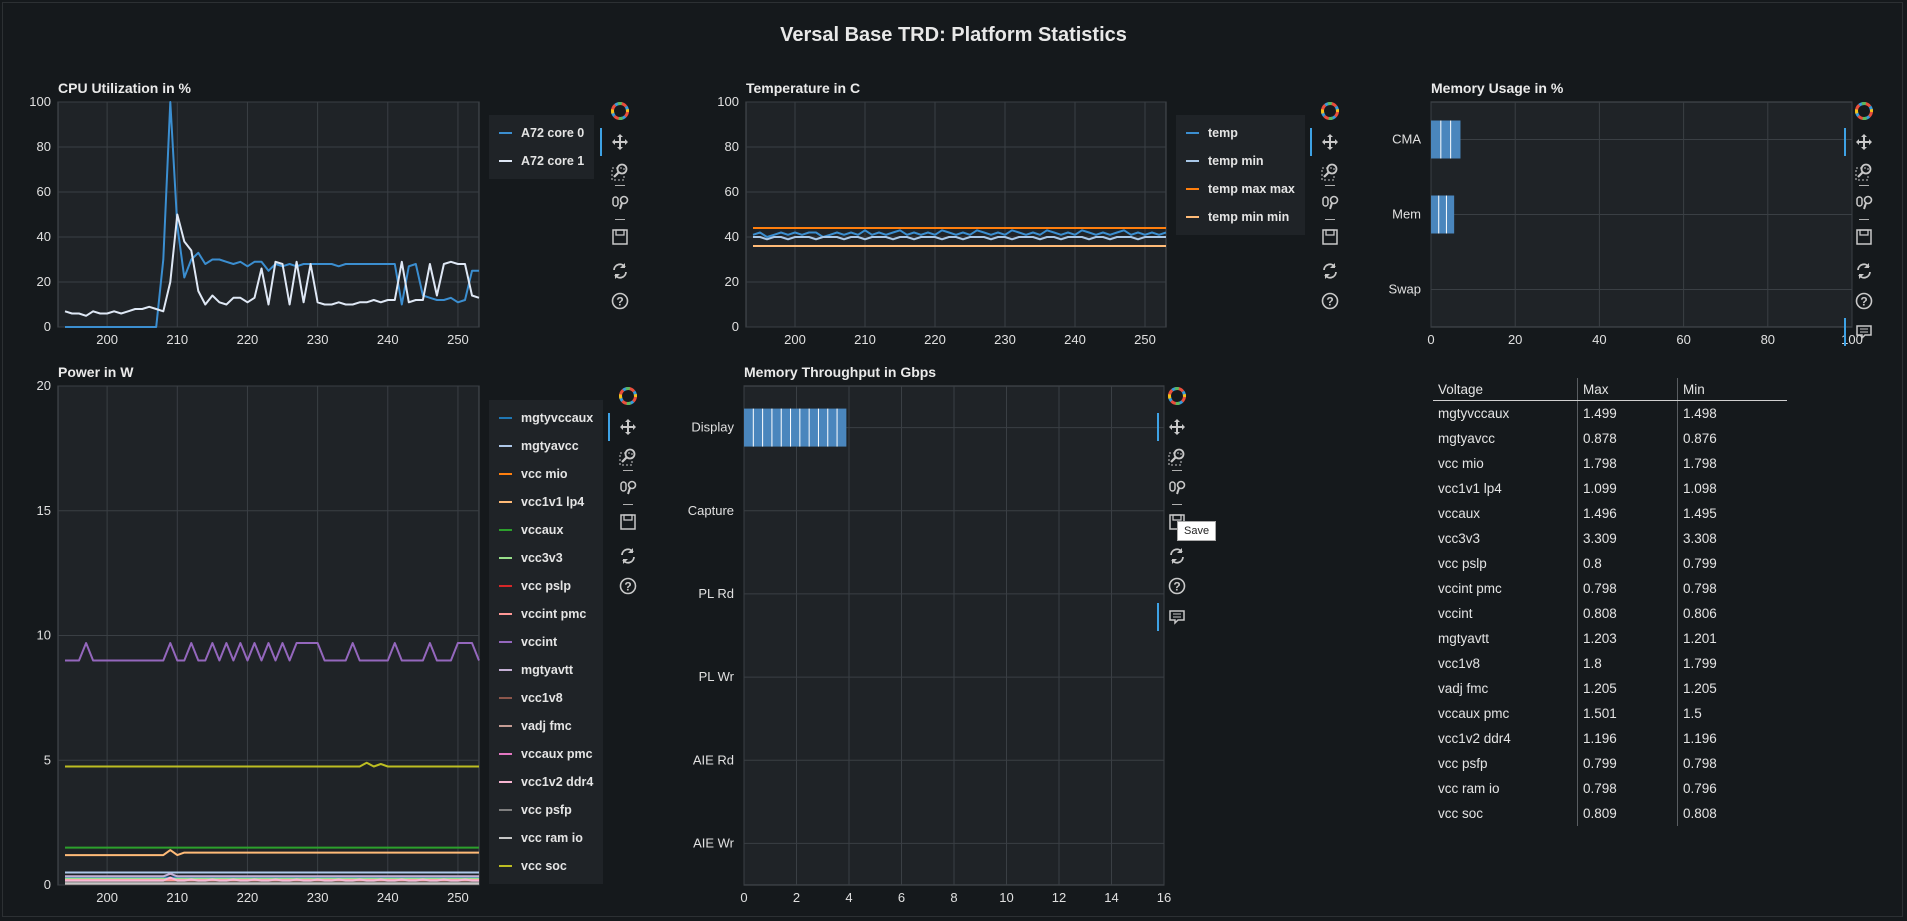 This screenshot has height=921, width=1907. What do you see at coordinates (953, 35) in the screenshot?
I see `page-title: Versal Base TRD: Platform Statistics` at bounding box center [953, 35].